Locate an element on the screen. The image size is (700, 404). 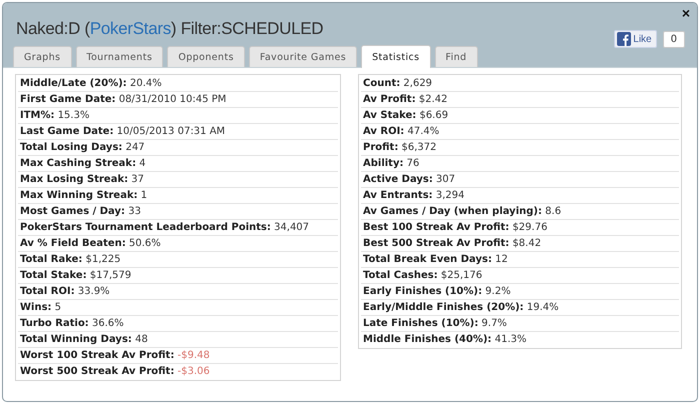
stat-row: Best 500 Streak Av Profit: $8.42 is located at coordinates (520, 244).